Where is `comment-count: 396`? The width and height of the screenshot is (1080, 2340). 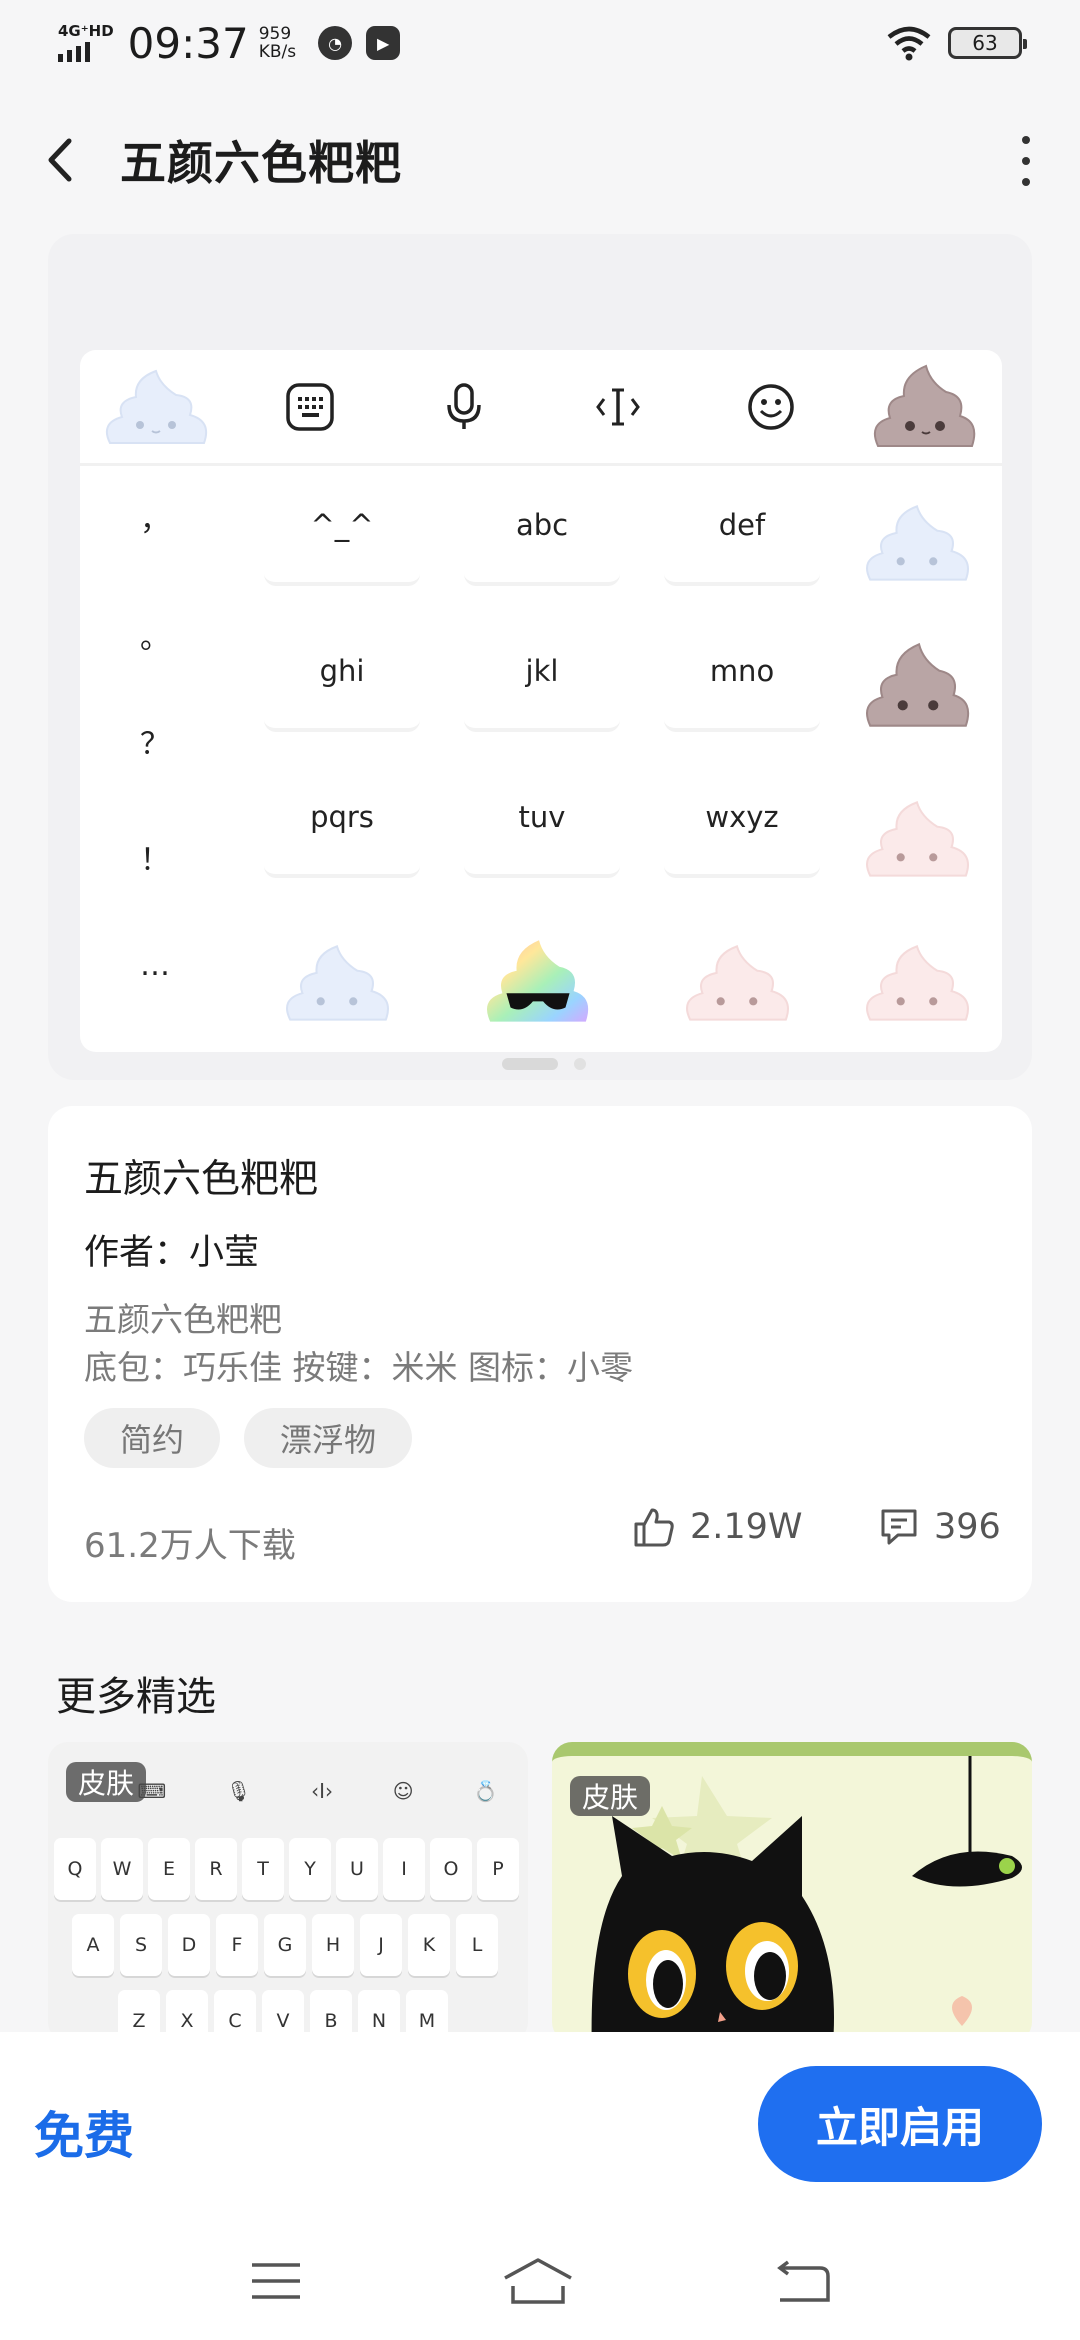
comment-count: 396 is located at coordinates (967, 1527).